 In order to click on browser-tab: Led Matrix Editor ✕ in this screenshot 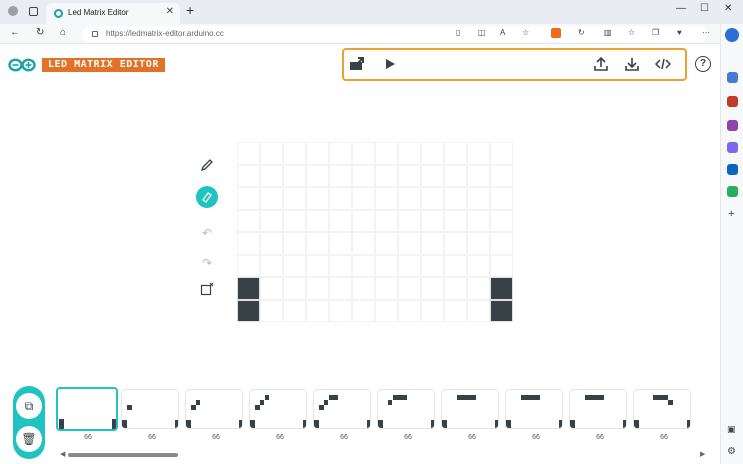, I will do `click(113, 13)`.